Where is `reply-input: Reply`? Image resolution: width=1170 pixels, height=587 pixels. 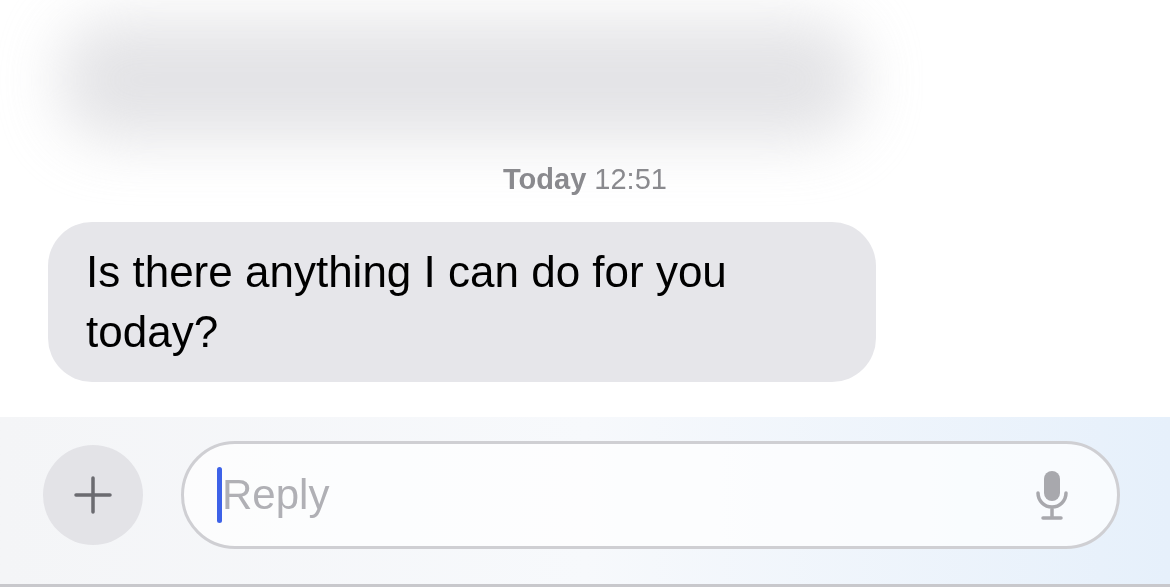
reply-input: Reply is located at coordinates (628, 494).